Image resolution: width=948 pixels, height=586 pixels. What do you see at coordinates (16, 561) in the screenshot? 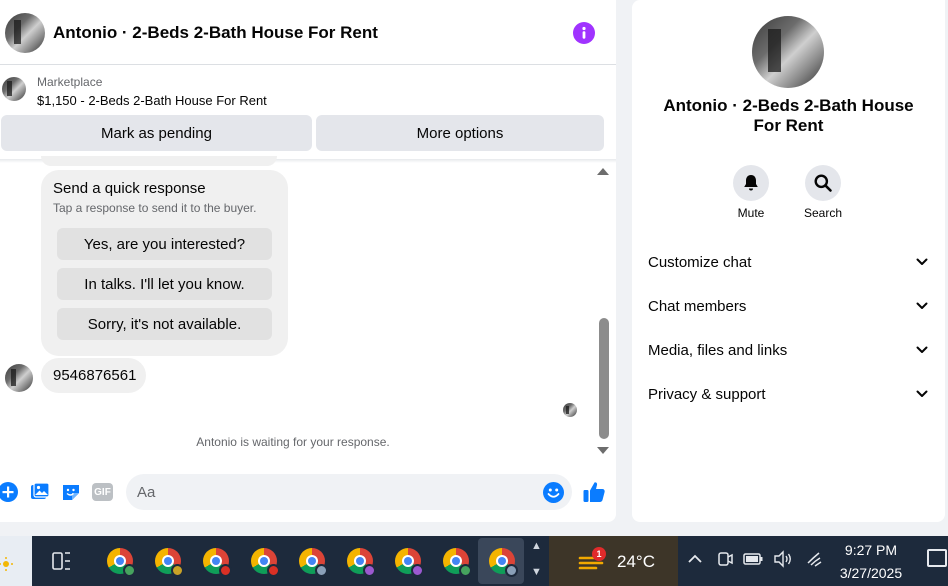
I see `widgets-button` at bounding box center [16, 561].